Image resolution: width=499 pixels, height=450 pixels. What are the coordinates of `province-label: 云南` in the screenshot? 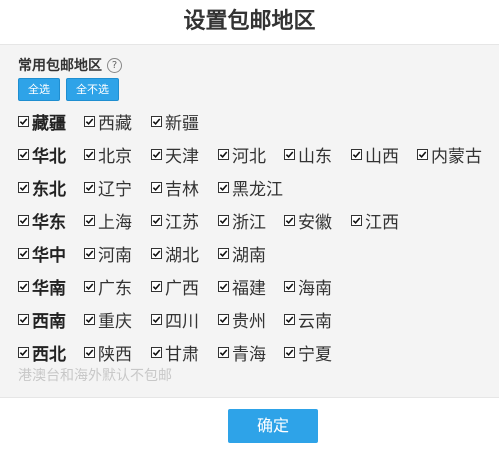 It's located at (315, 322).